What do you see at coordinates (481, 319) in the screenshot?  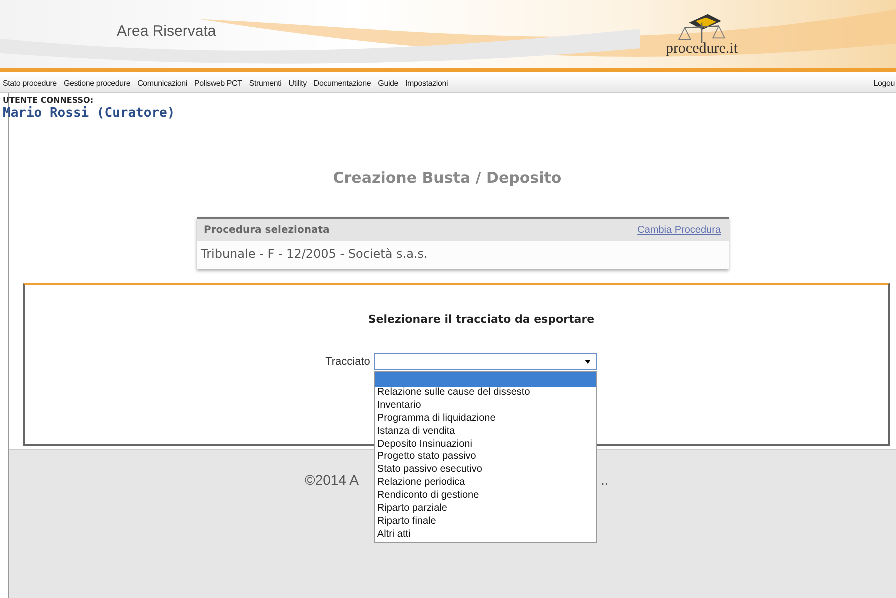 I see `form-heading: Selezionare il tracciato da esportare` at bounding box center [481, 319].